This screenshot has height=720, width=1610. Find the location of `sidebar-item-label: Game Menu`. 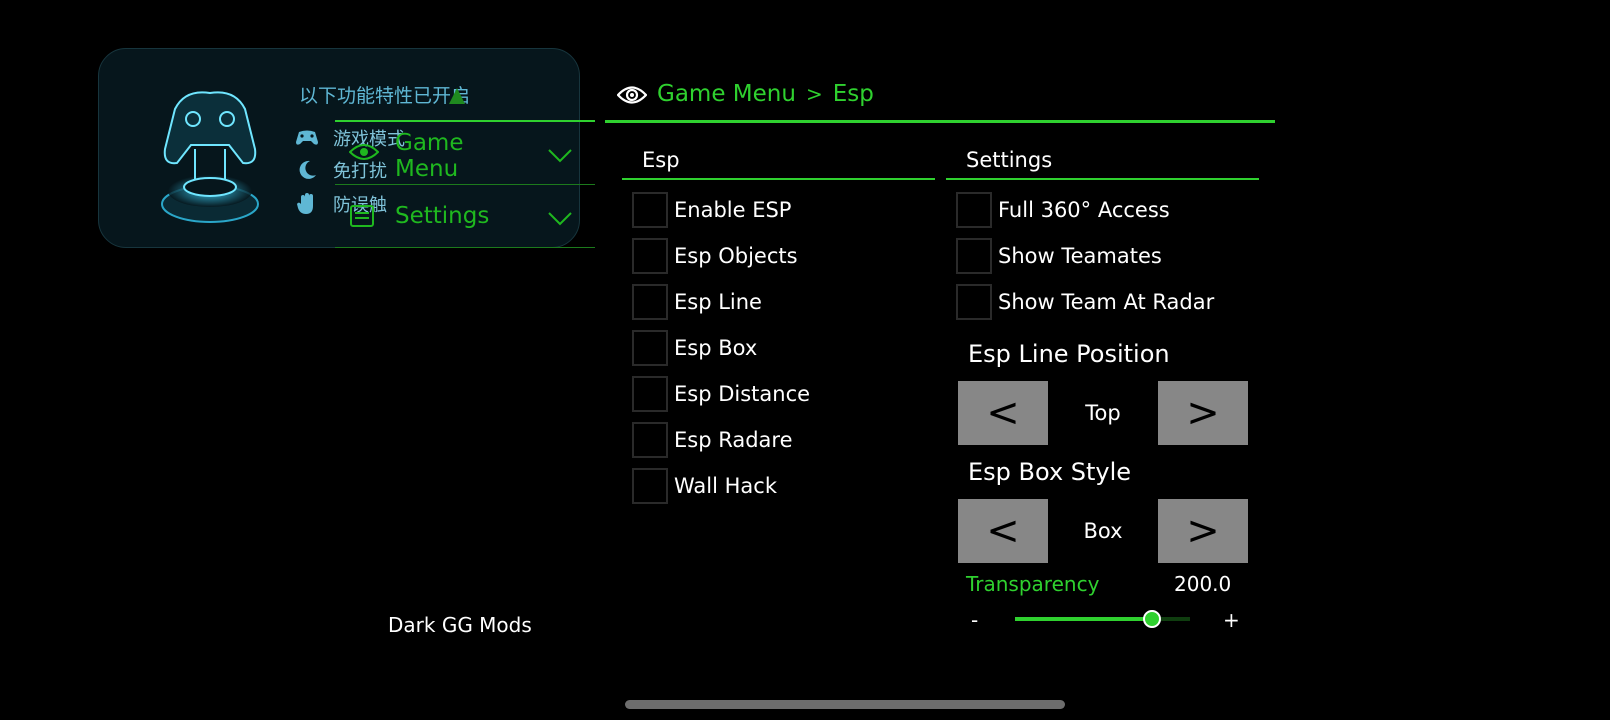

sidebar-item-label: Game Menu is located at coordinates (429, 156).